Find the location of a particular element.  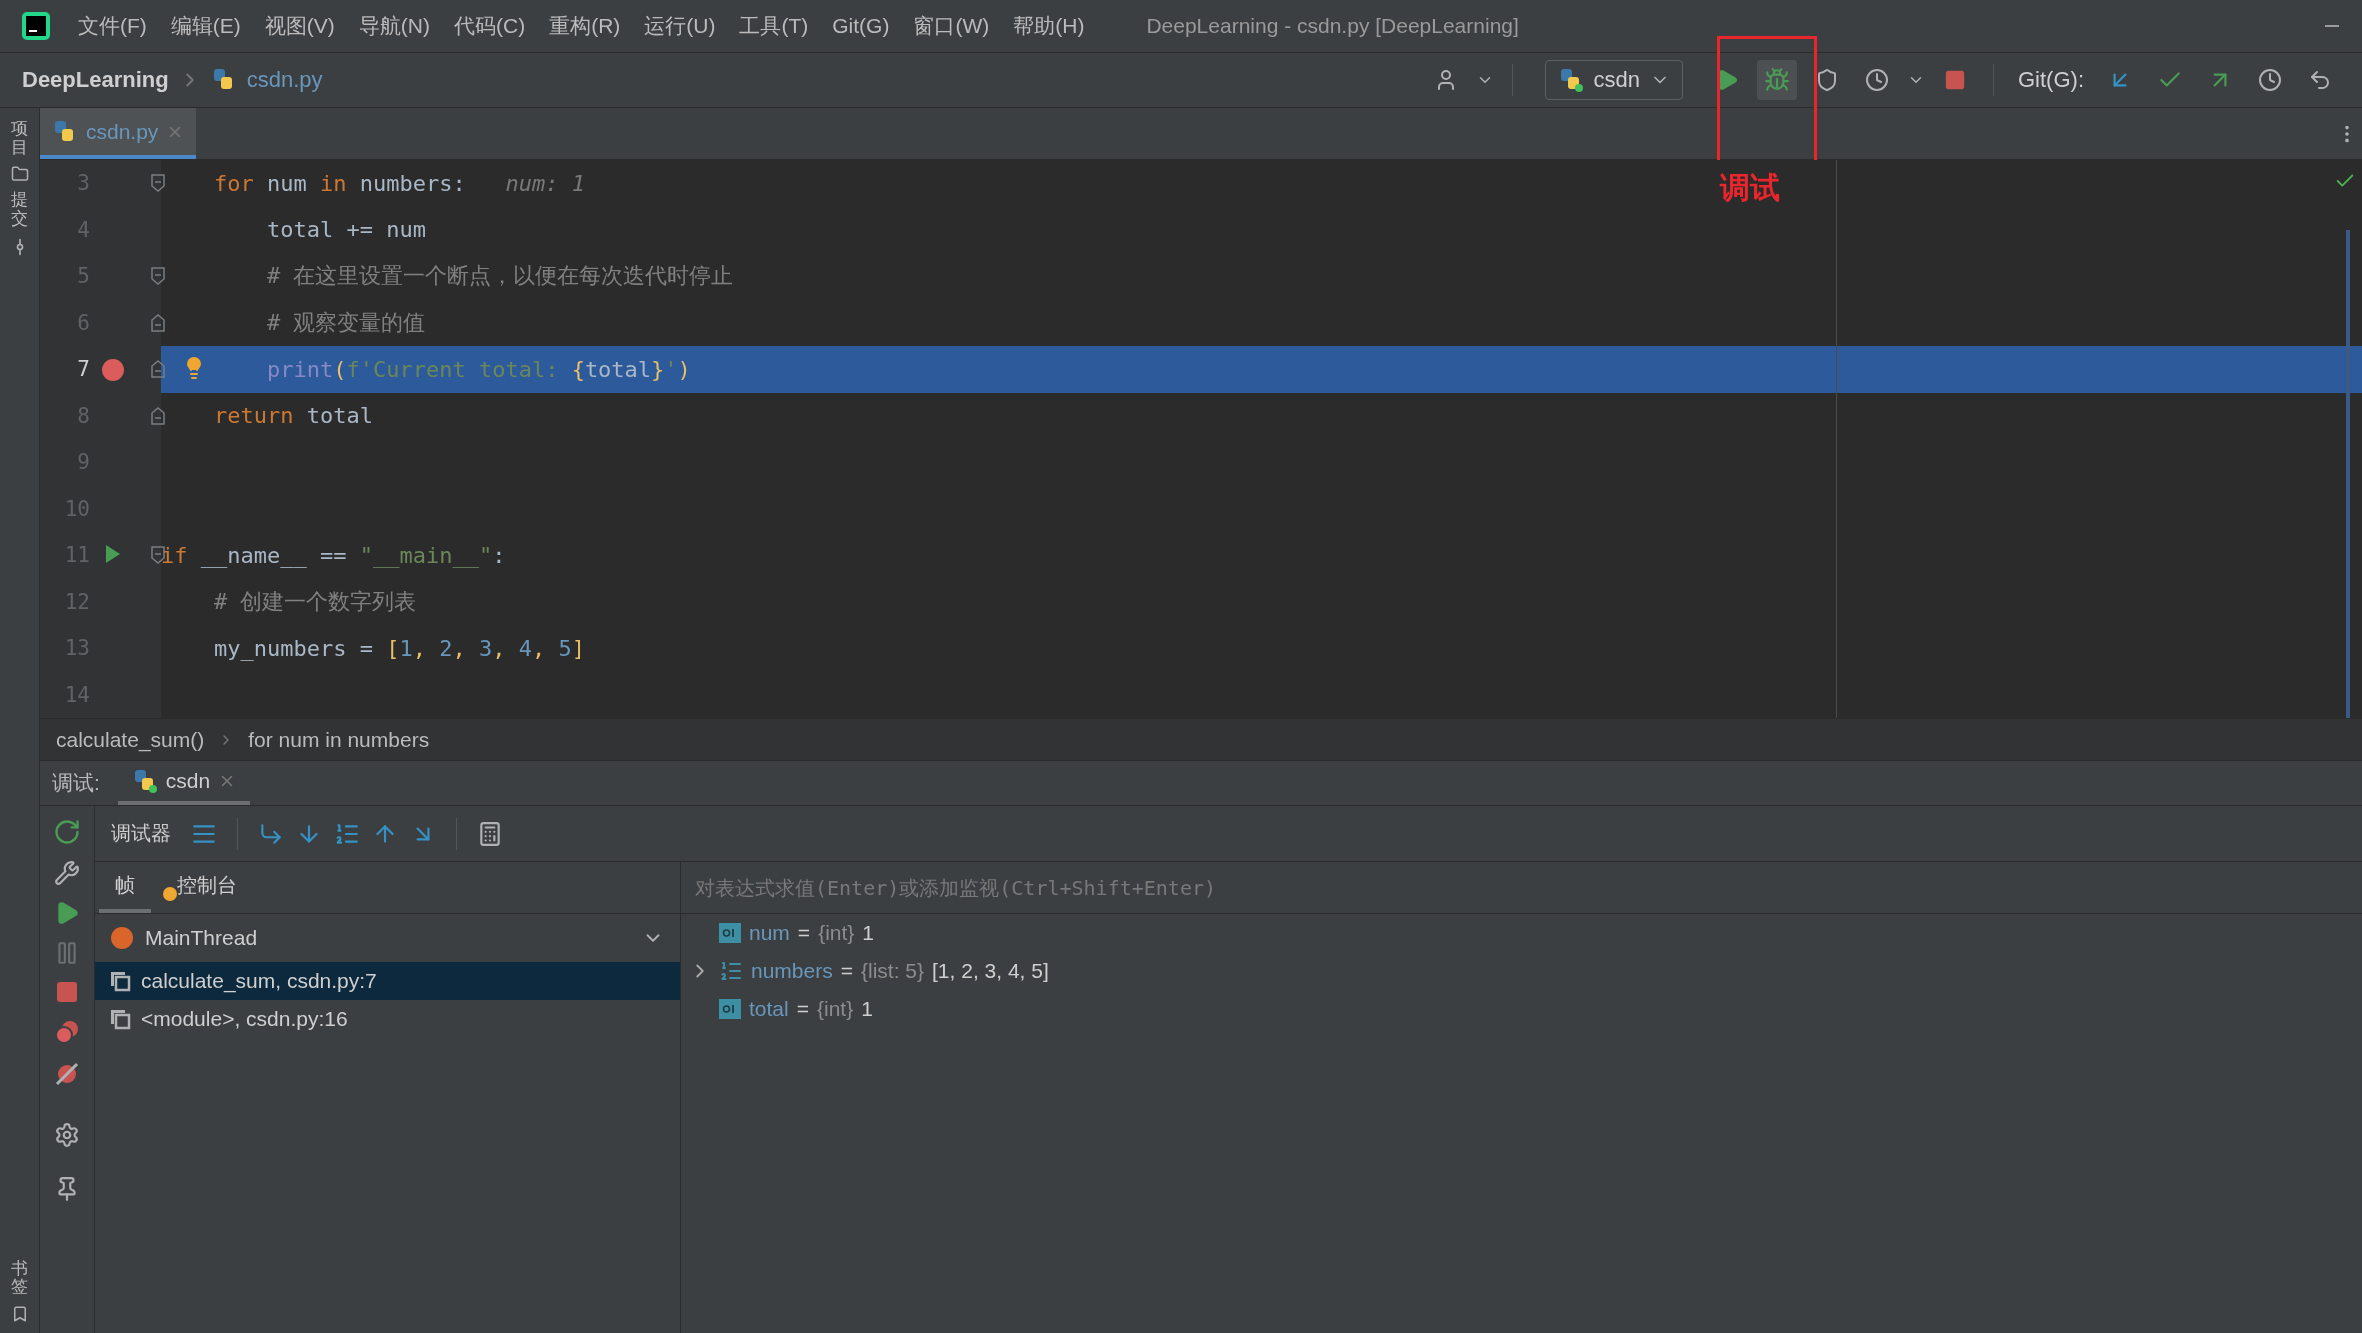

tool-window-label: 书签 is located at coordinates (19, 1278).